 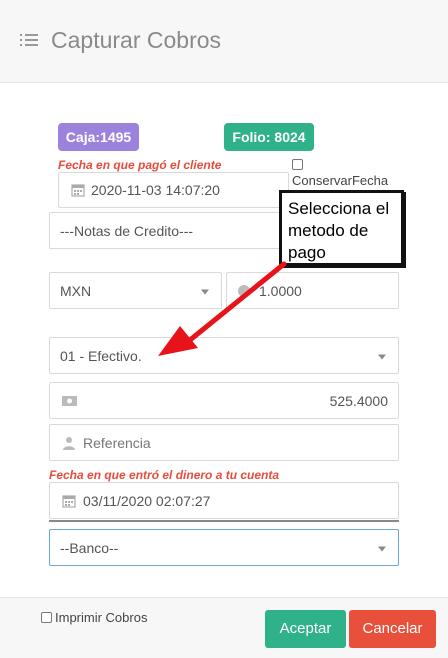 What do you see at coordinates (127, 230) in the screenshot?
I see `notas-credito-value: ---Notas de Credito---` at bounding box center [127, 230].